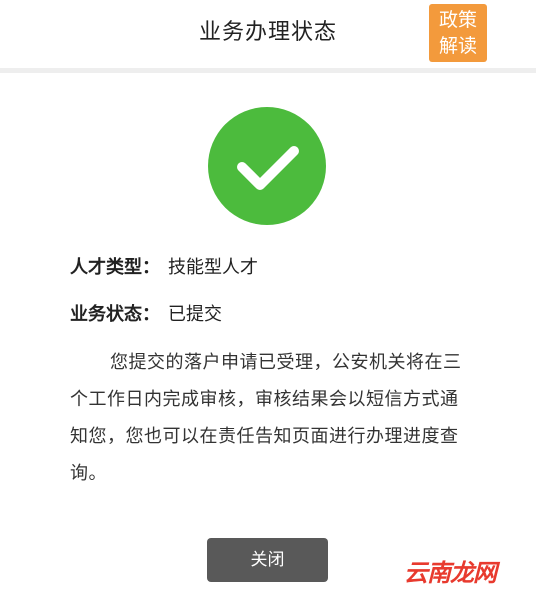  I want to click on talent-type-label: 人才类型：, so click(115, 267).